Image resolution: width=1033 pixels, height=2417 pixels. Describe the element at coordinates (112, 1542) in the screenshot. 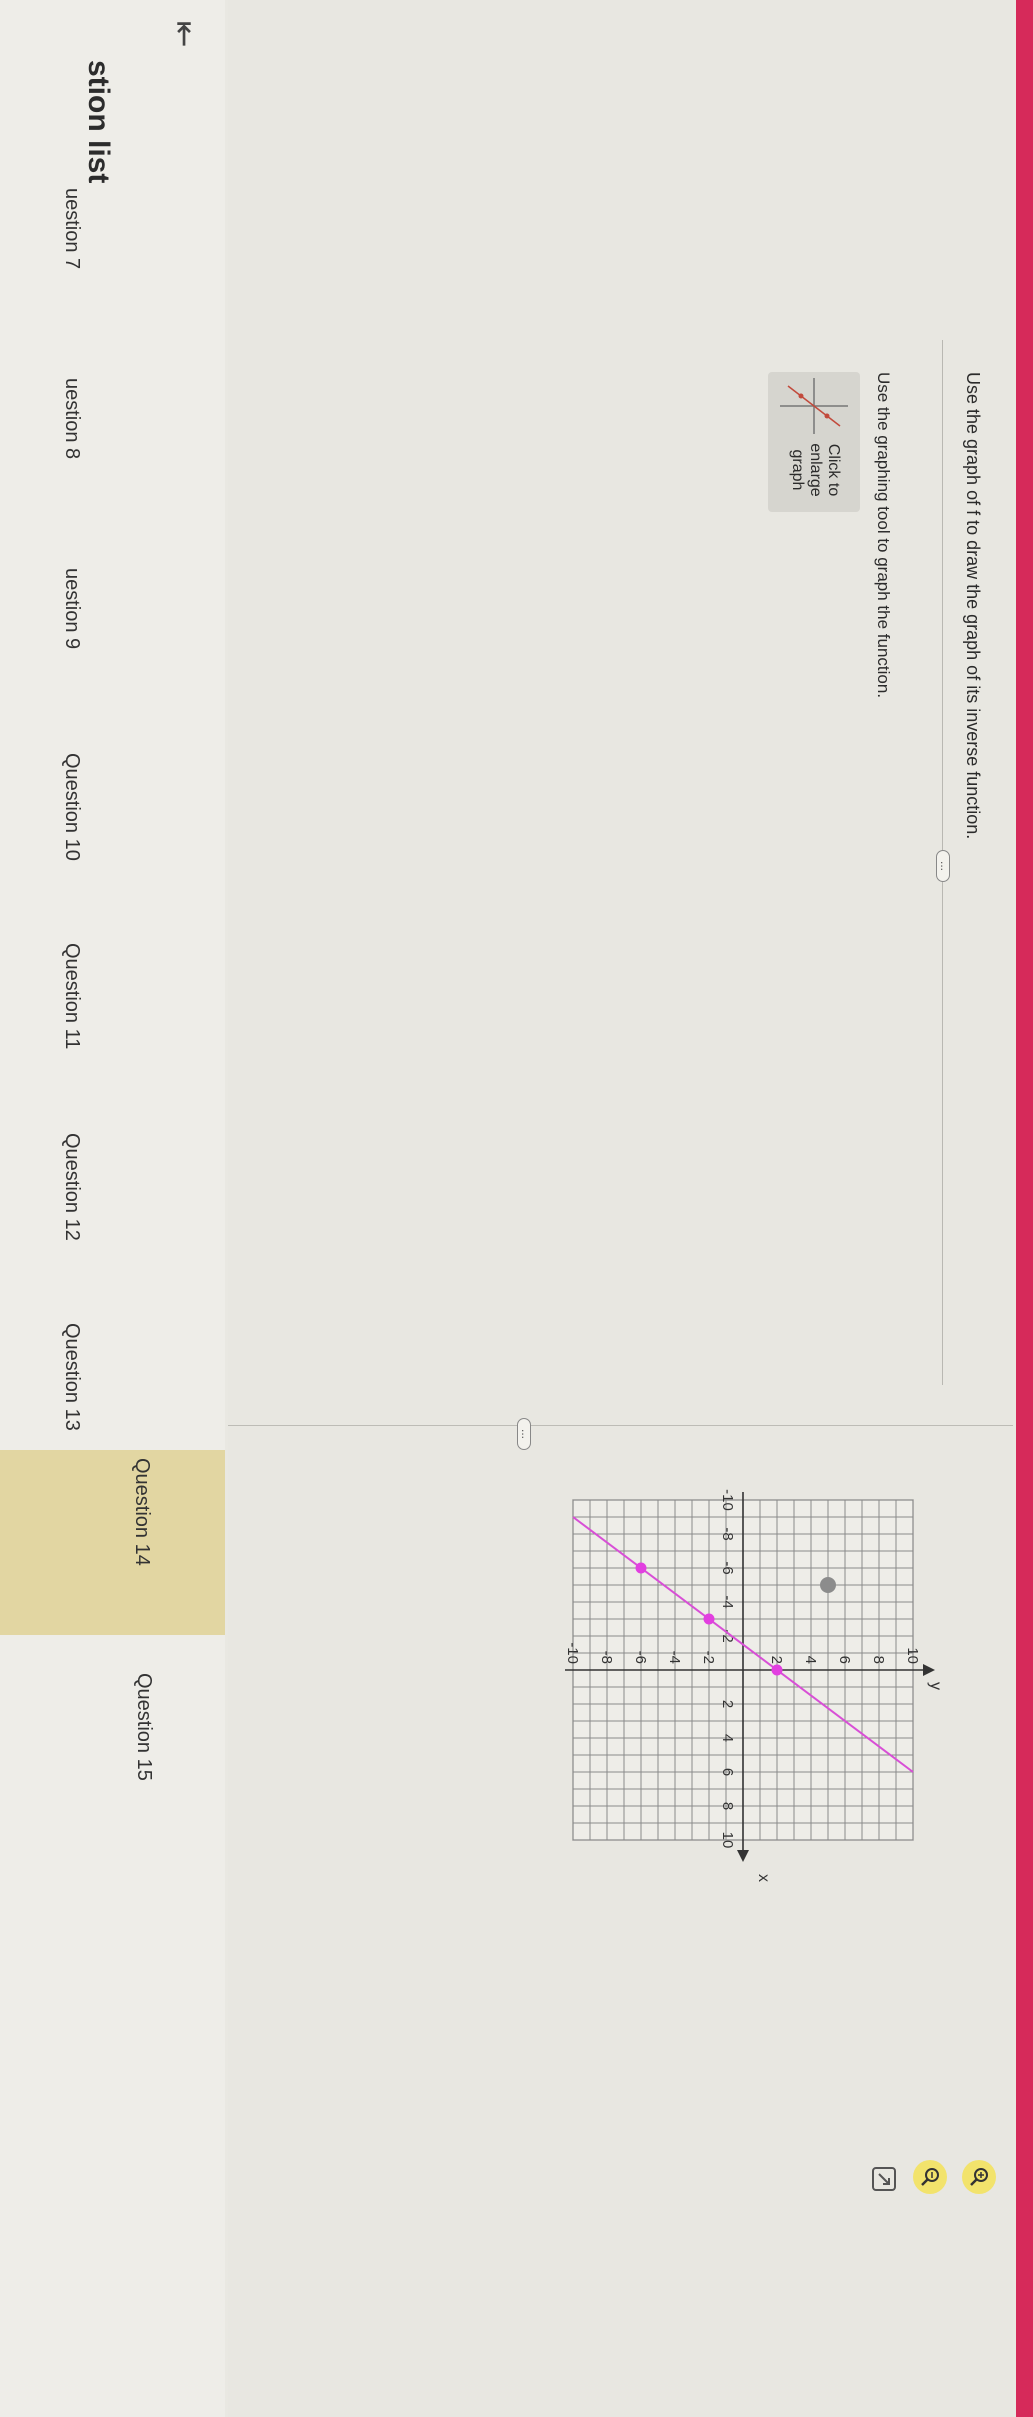

I see `sidebar-item-question-14: Question 14` at that location.